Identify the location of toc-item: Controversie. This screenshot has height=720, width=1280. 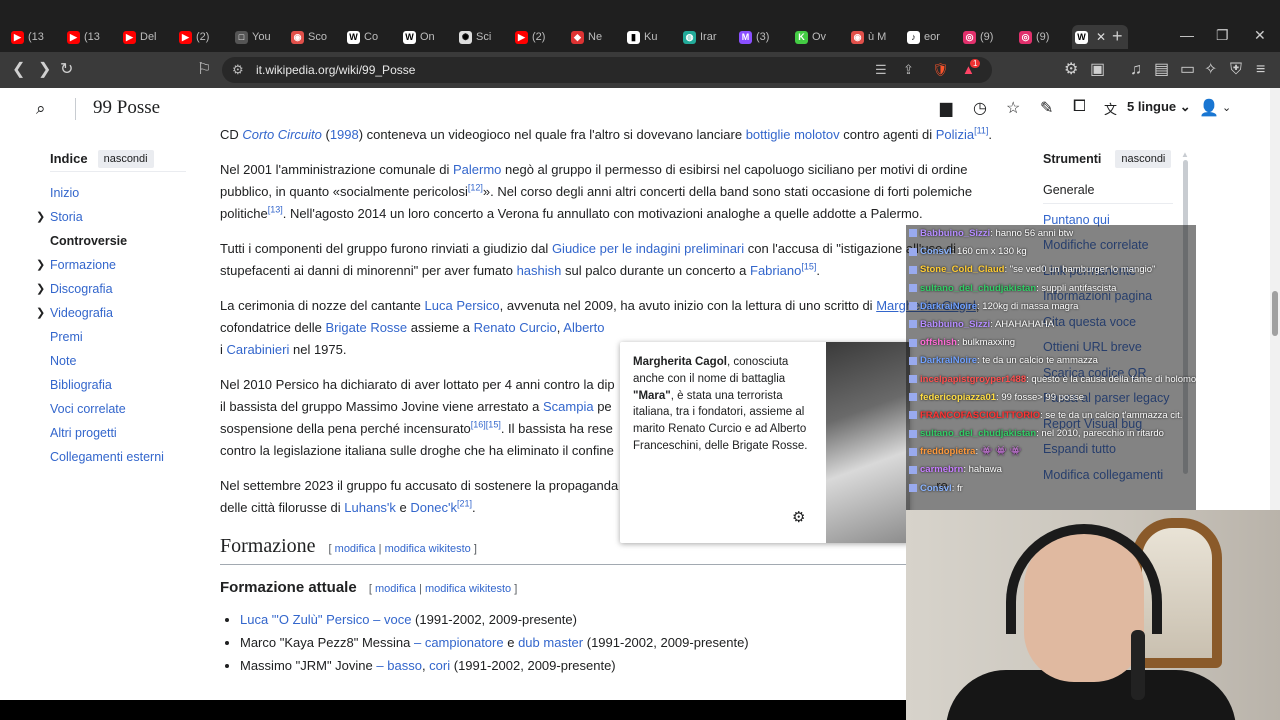
(120, 241).